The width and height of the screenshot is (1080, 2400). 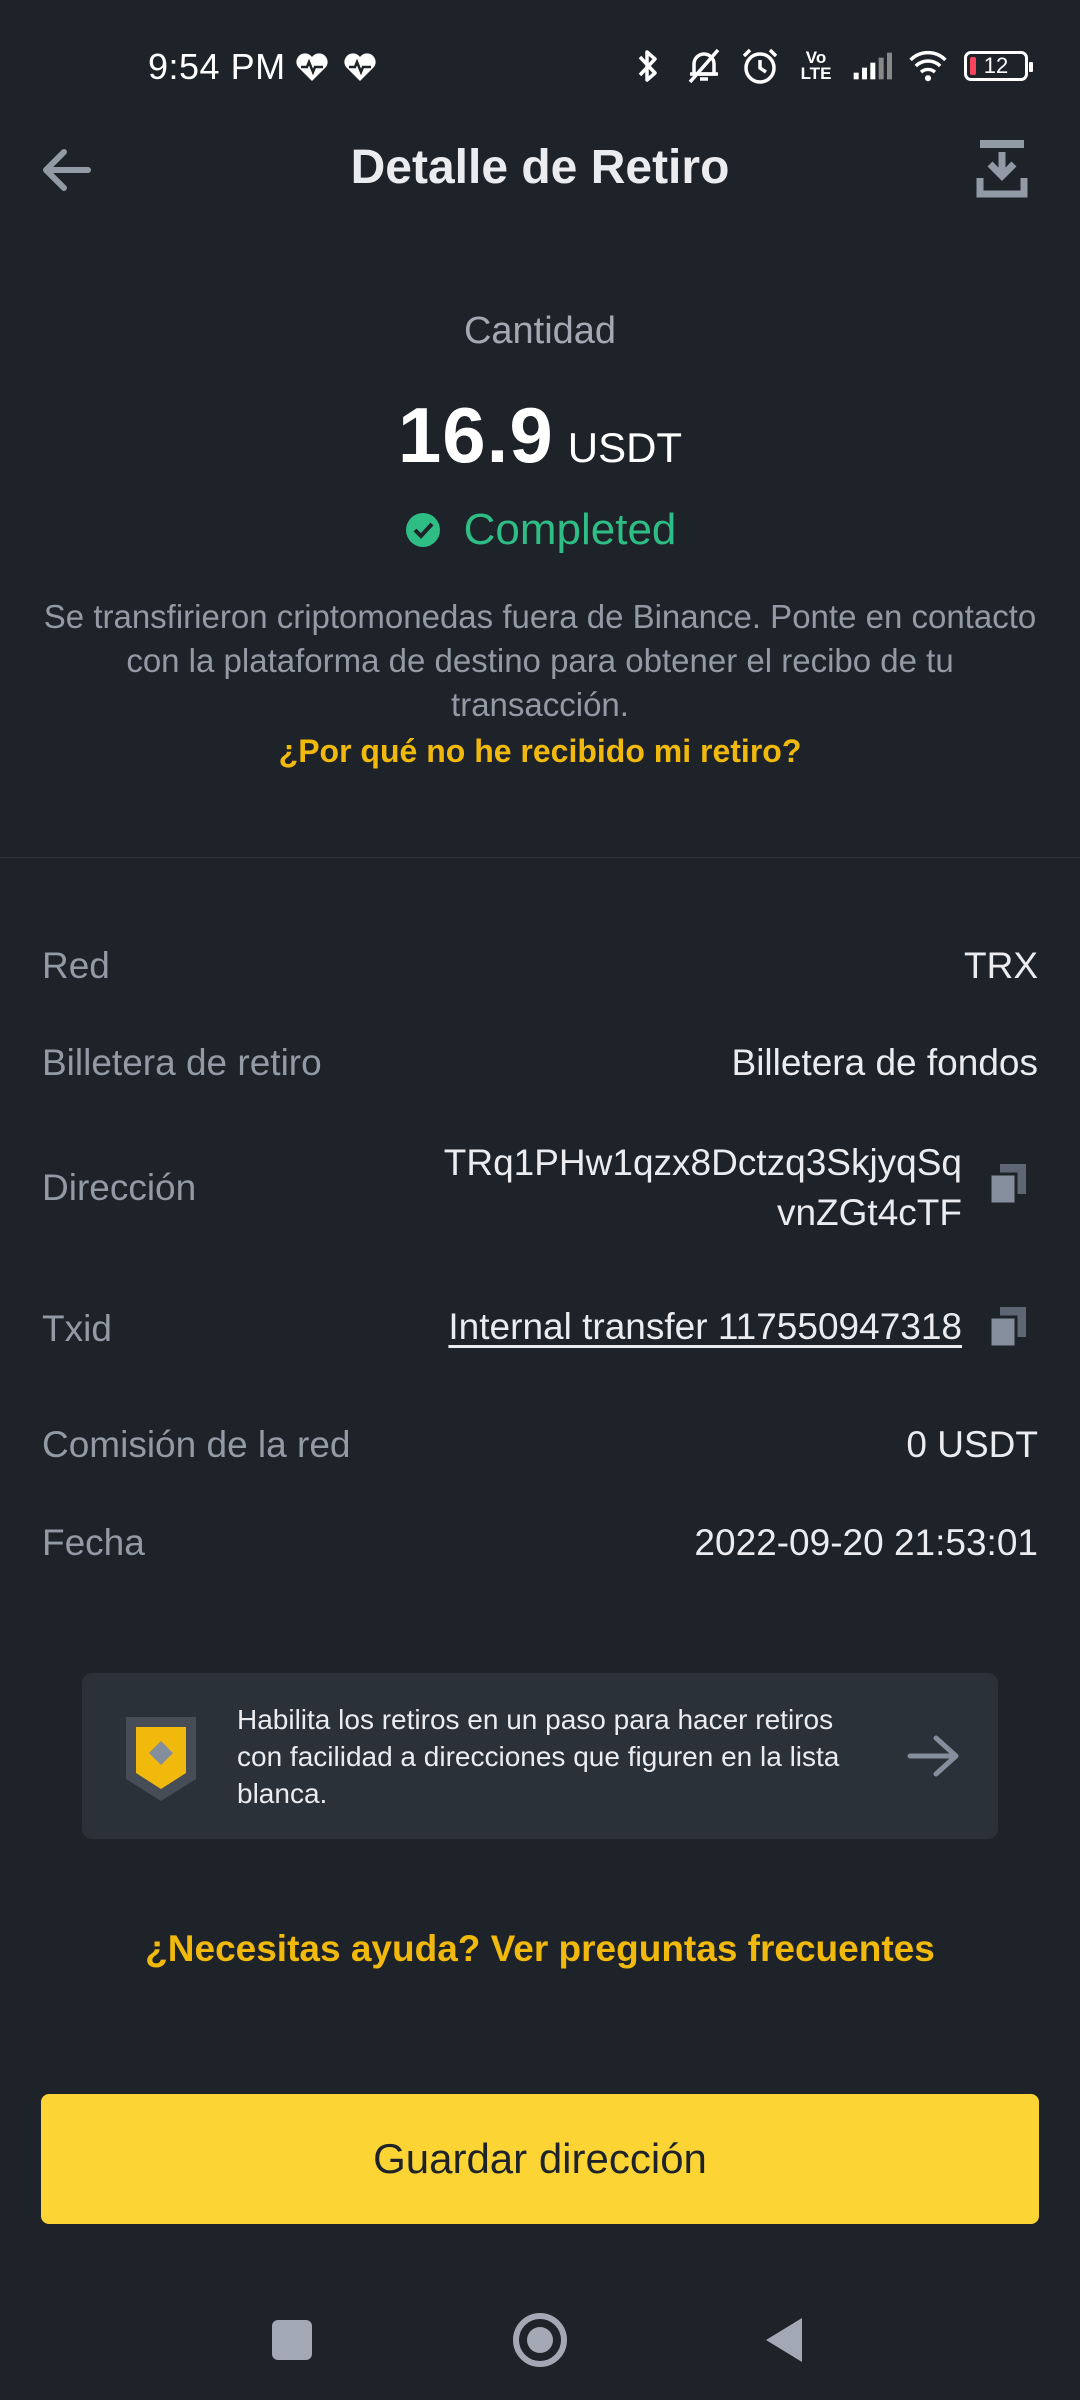 I want to click on battery-icon: 12, so click(x=998, y=66).